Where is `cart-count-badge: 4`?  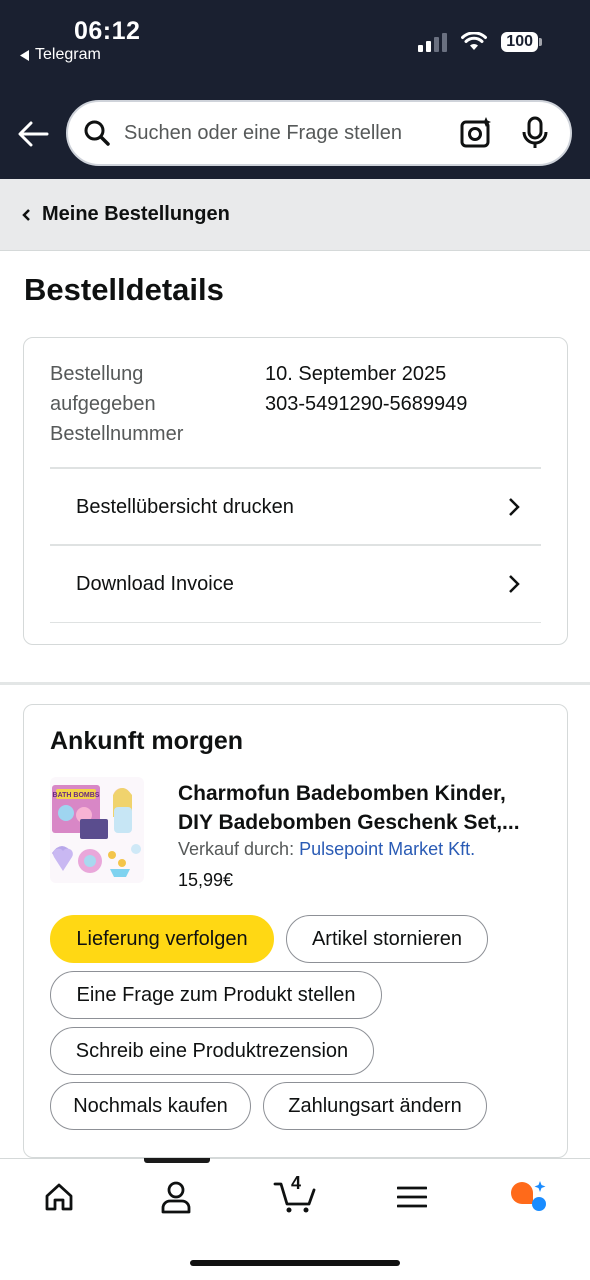
cart-count-badge: 4 is located at coordinates (296, 1183).